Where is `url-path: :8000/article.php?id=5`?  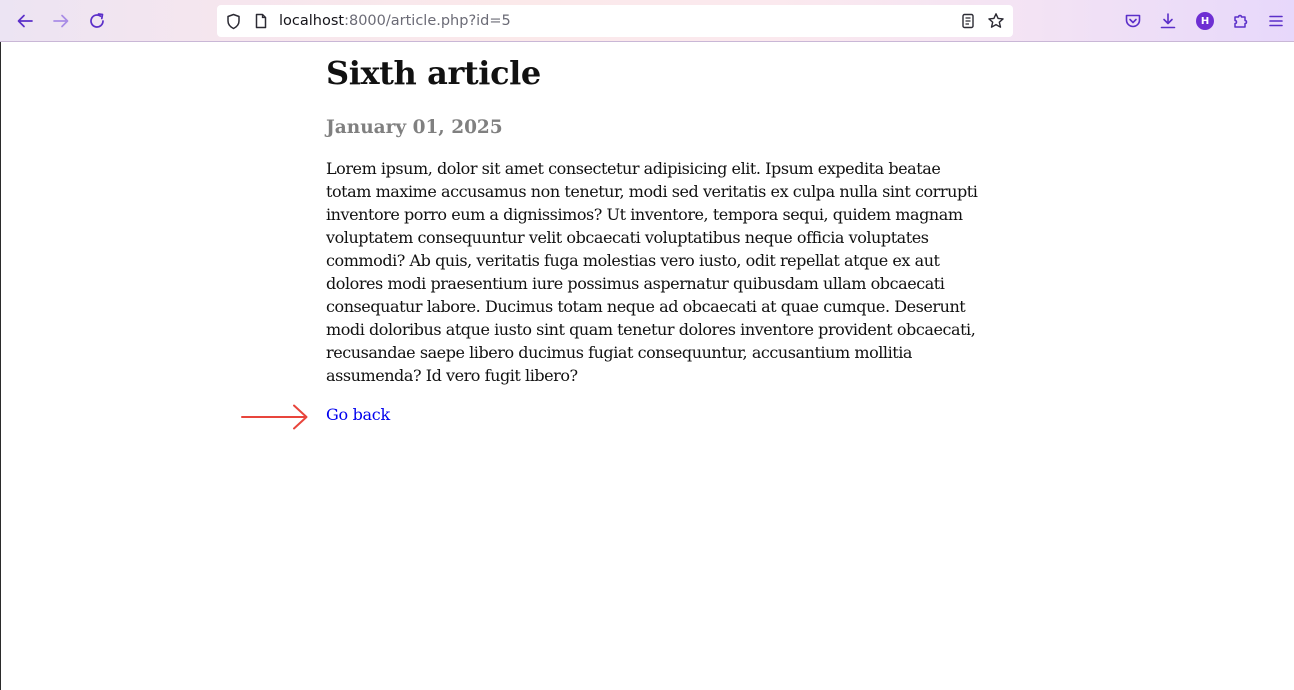 url-path: :8000/article.php?id=5 is located at coordinates (427, 21).